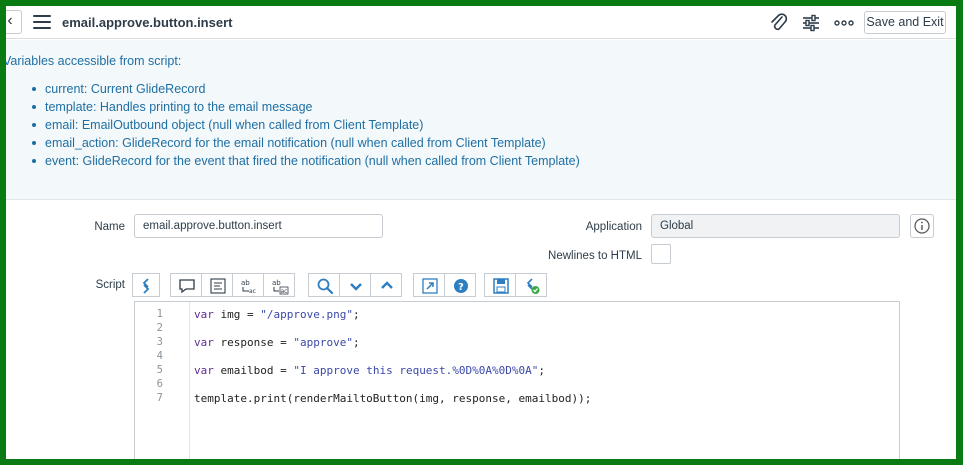  I want to click on line-number: 2, so click(159, 328).